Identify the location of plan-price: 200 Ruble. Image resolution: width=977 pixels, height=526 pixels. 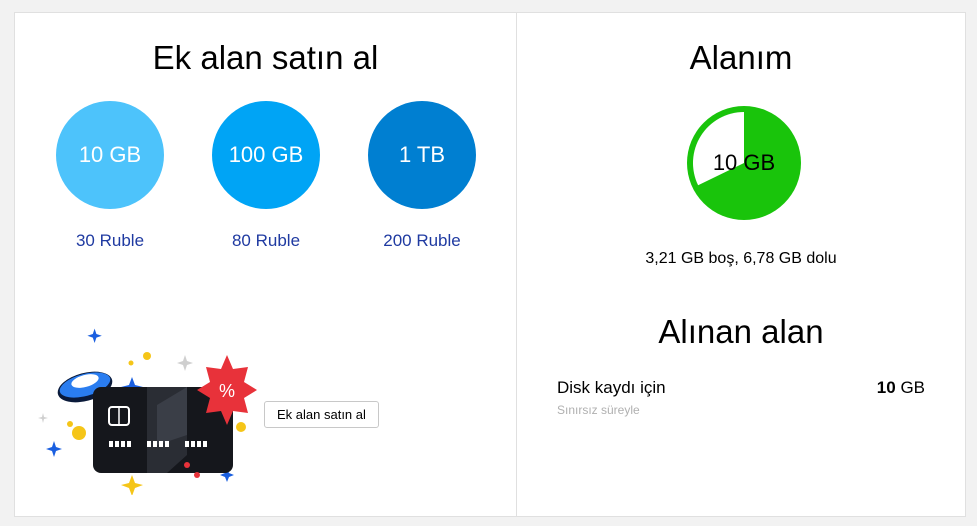
(422, 241).